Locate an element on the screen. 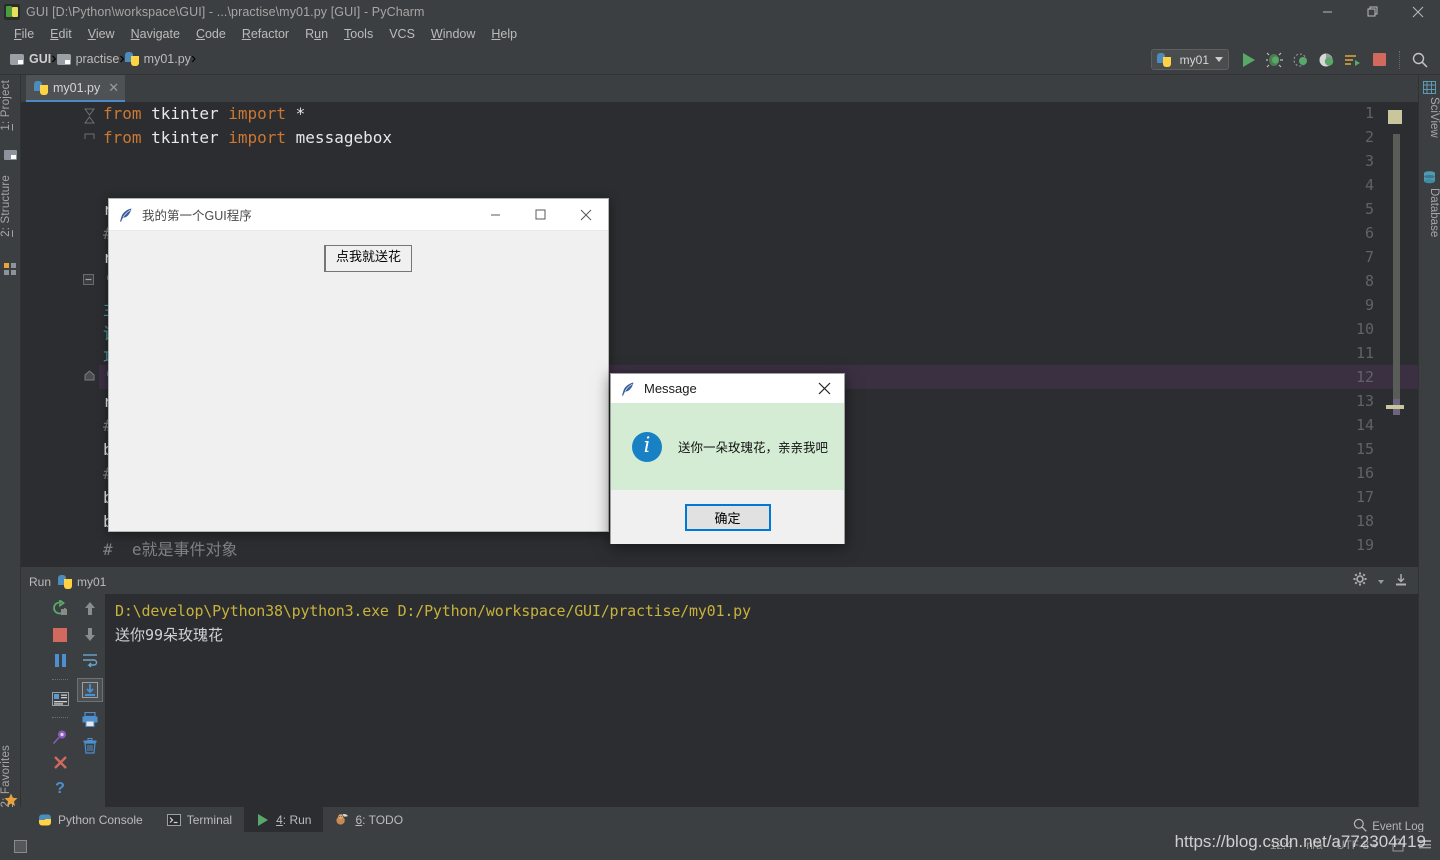 The height and width of the screenshot is (860, 1440). tkinter-feather-icon is located at coordinates (628, 389).